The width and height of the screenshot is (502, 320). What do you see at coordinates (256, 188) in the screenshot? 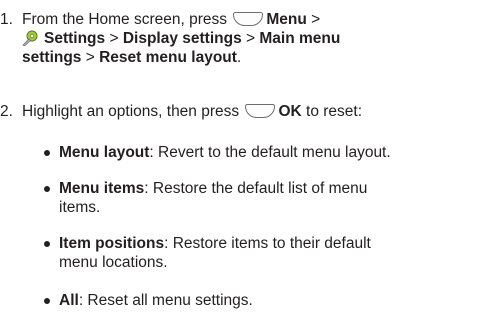
I see `option-desc: : Restore the default list of menu` at bounding box center [256, 188].